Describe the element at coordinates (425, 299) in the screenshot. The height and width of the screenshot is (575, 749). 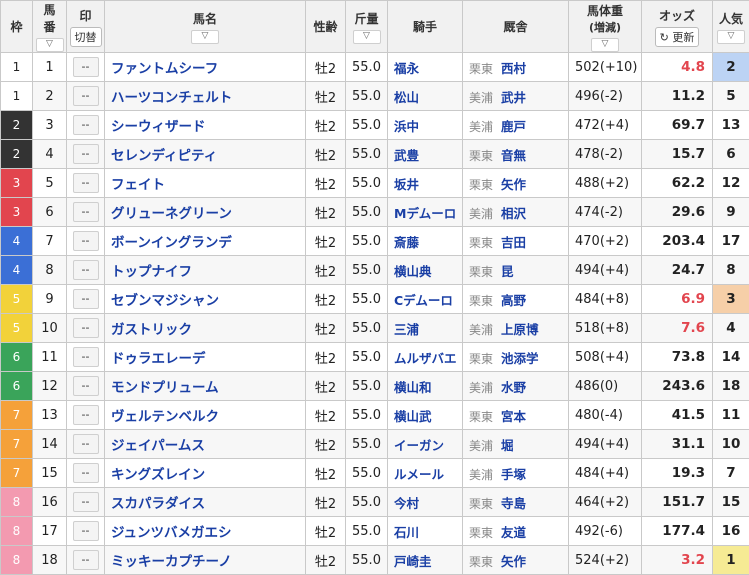
I see `jockey-link: Cデムーロ` at that location.